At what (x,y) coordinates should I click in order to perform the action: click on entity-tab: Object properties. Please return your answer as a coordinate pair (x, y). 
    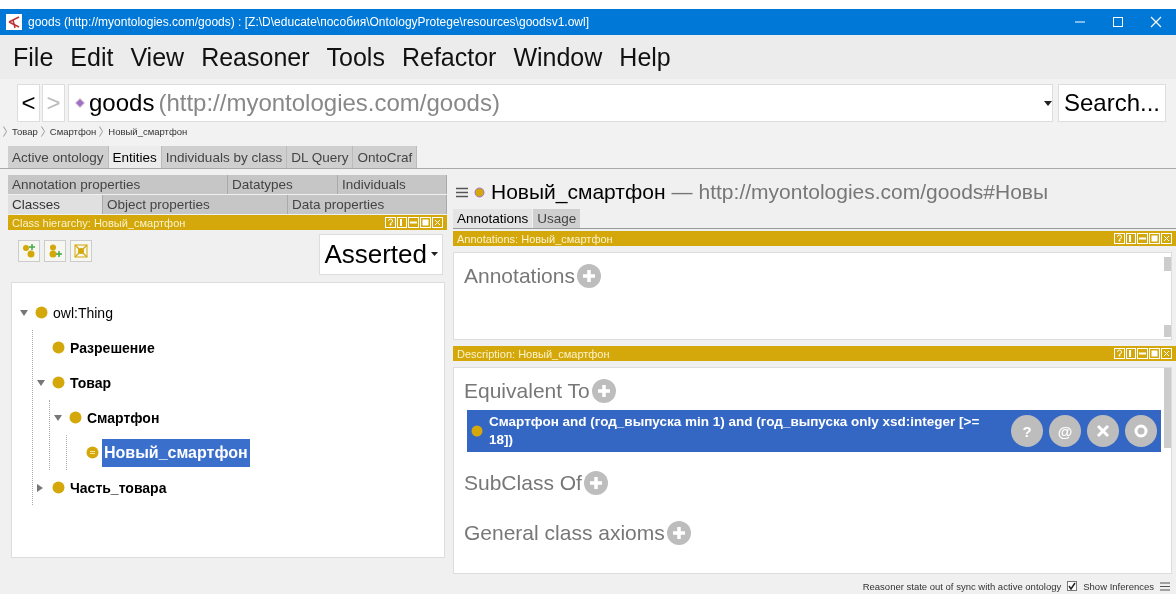
    Looking at the image, I should click on (195, 204).